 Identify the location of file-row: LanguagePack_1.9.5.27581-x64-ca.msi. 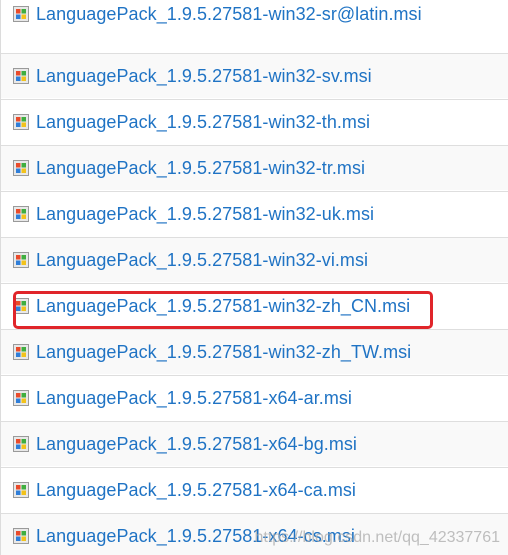
(254, 489).